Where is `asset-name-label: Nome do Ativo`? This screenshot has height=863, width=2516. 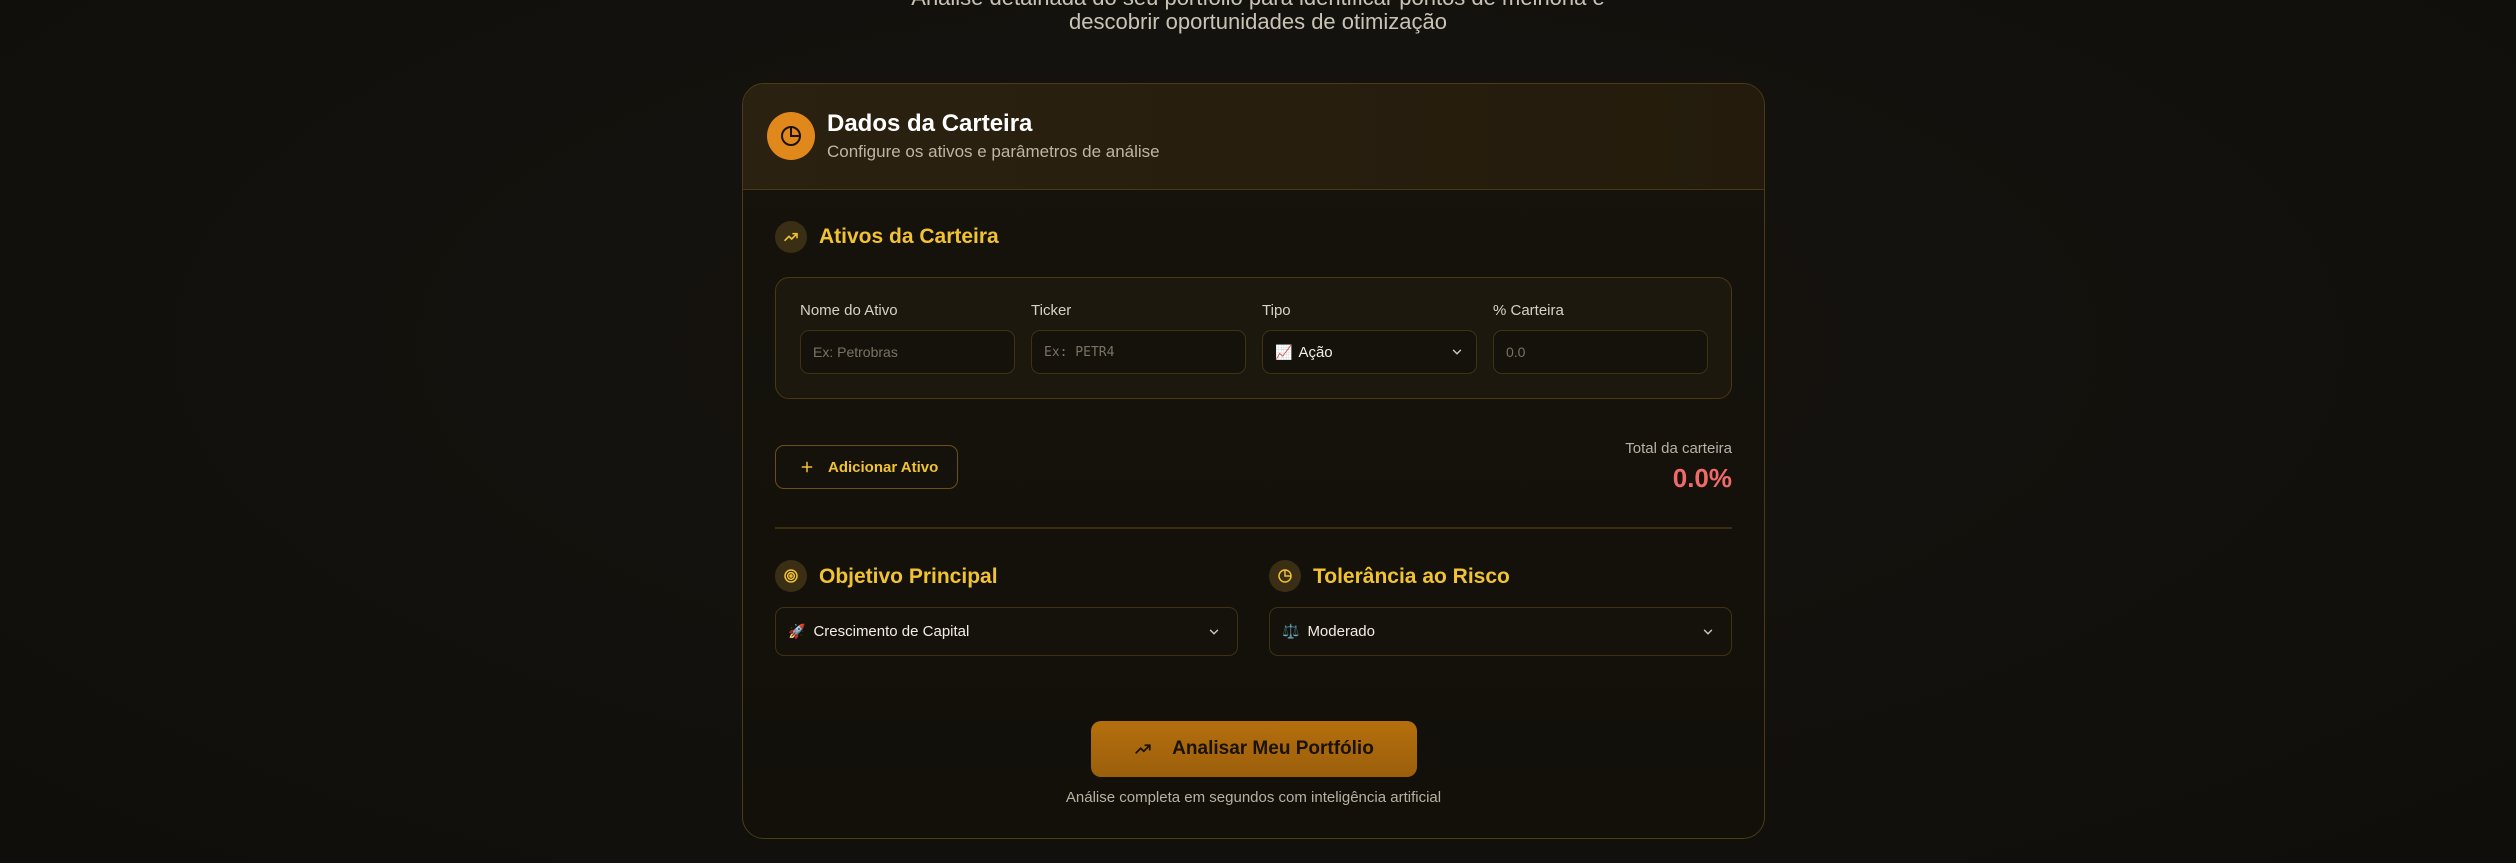
asset-name-label: Nome do Ativo is located at coordinates (849, 310).